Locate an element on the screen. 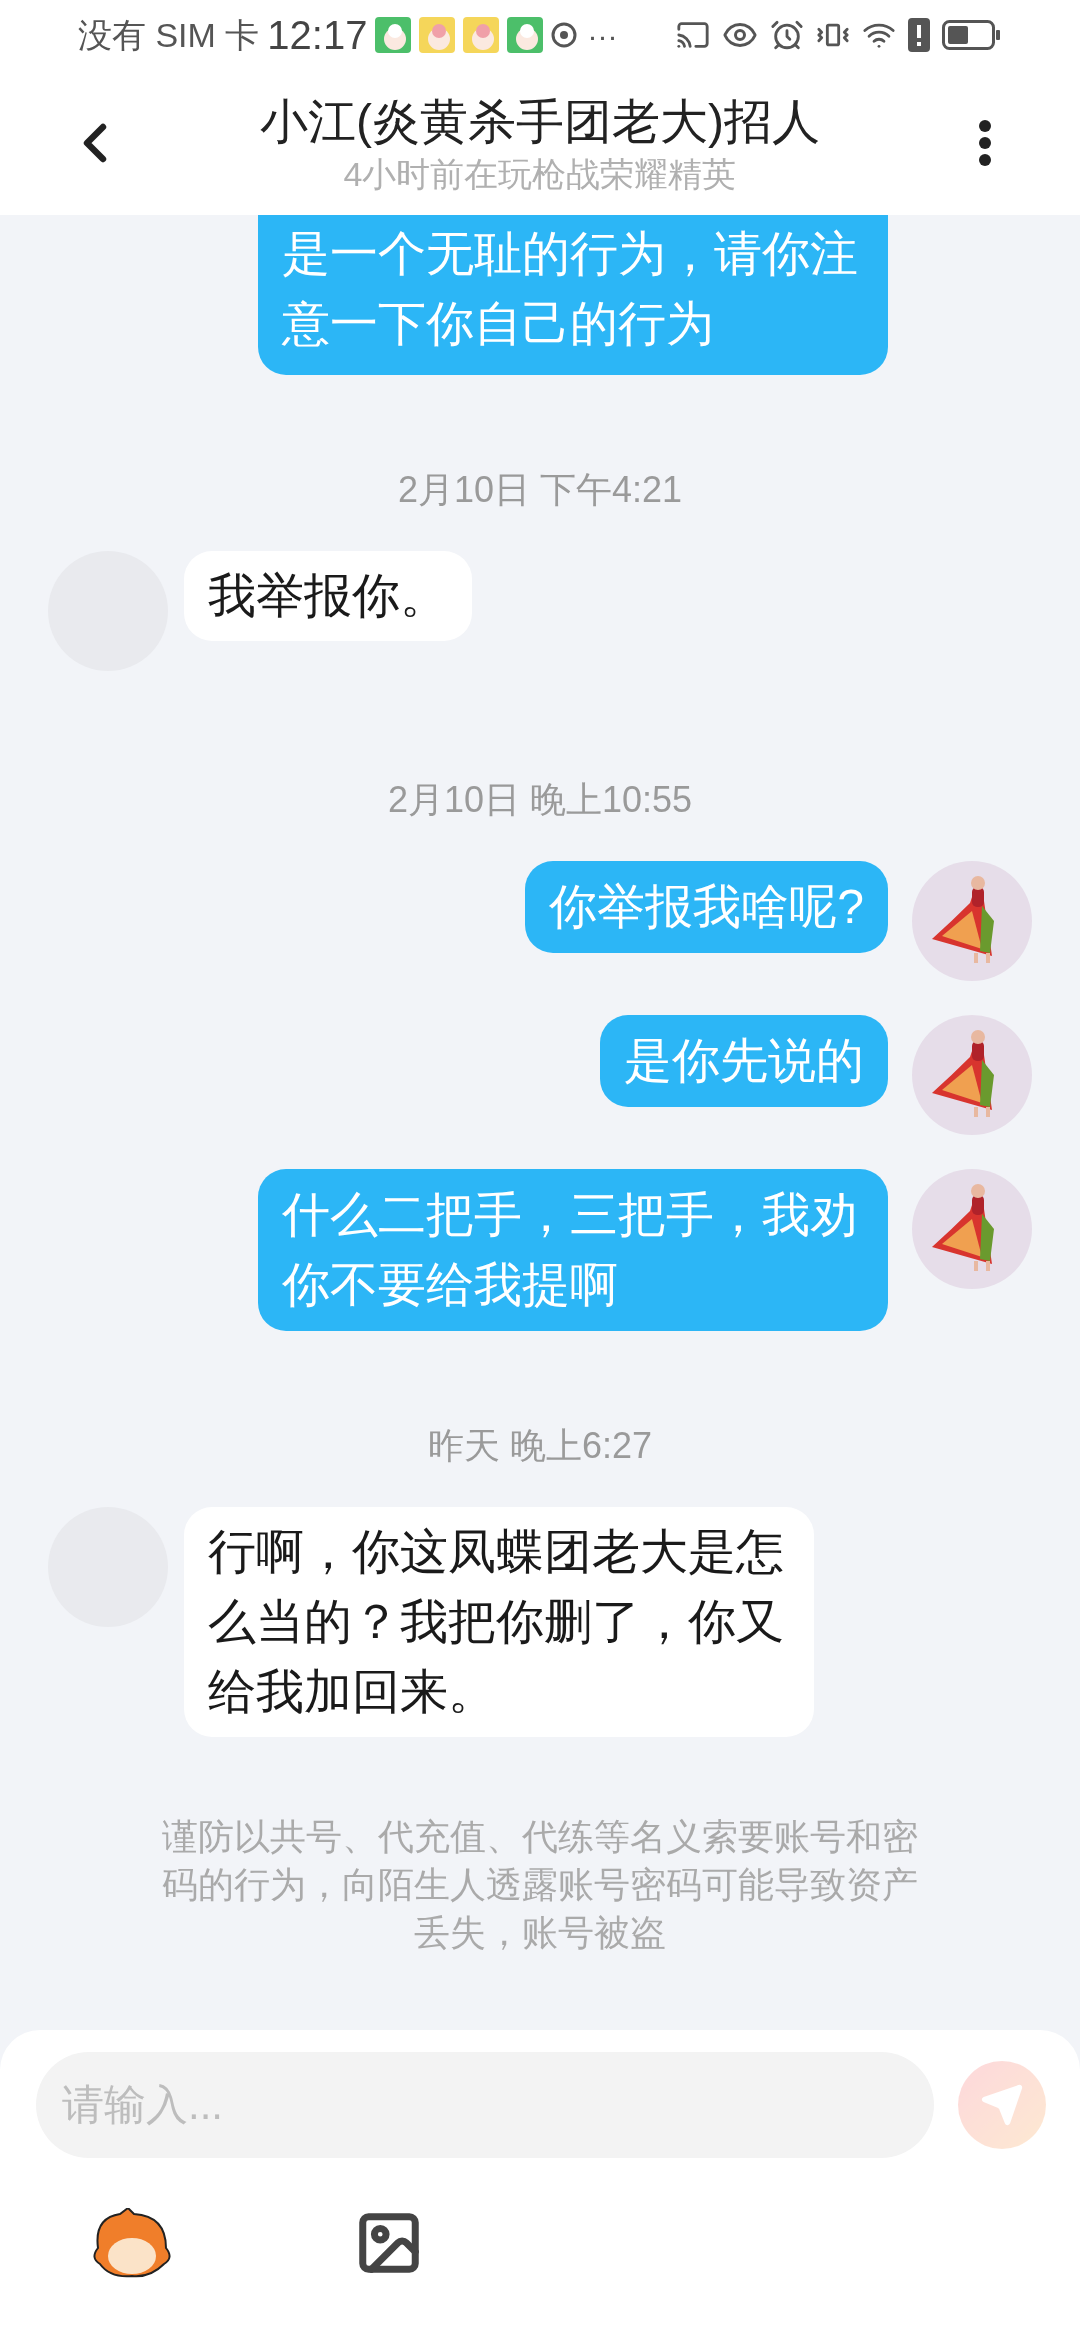 The width and height of the screenshot is (1080, 2340). battery-icon is located at coordinates (971, 35).